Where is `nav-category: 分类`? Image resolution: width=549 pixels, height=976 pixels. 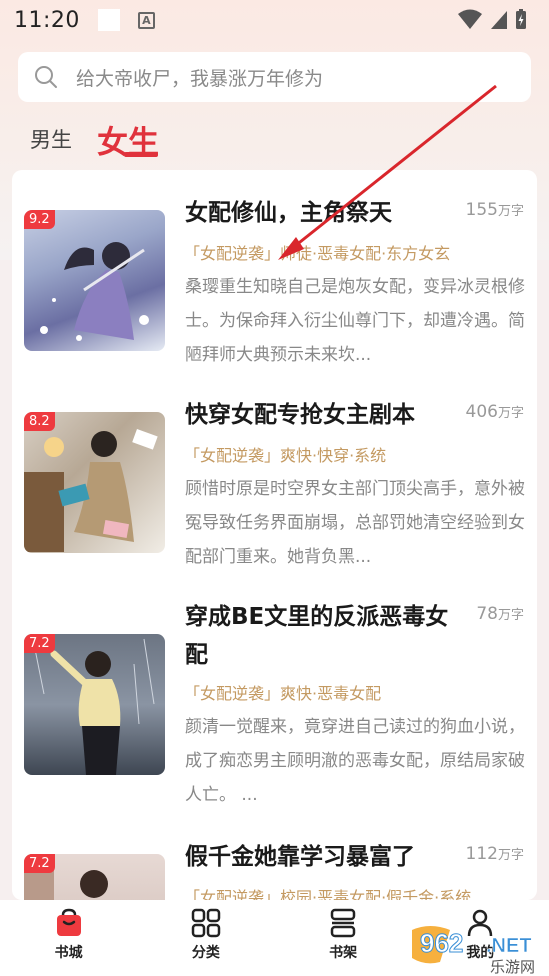 nav-category: 分类 is located at coordinates (206, 935).